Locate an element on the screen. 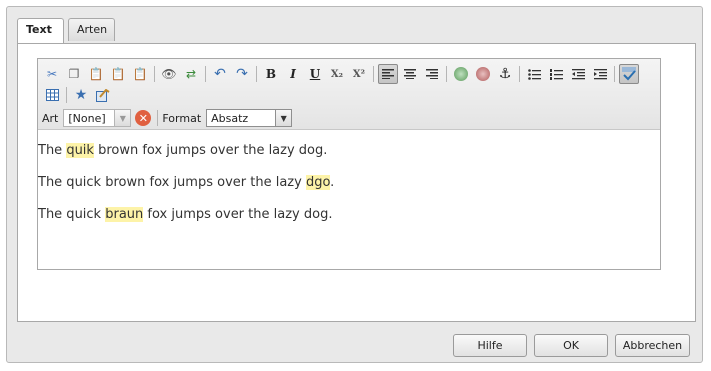 The width and height of the screenshot is (711, 371). outdent-glyph is located at coordinates (578, 73).